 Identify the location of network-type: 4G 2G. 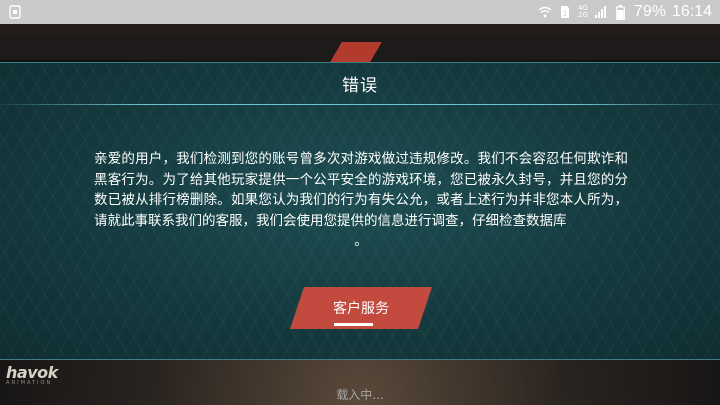
(583, 12).